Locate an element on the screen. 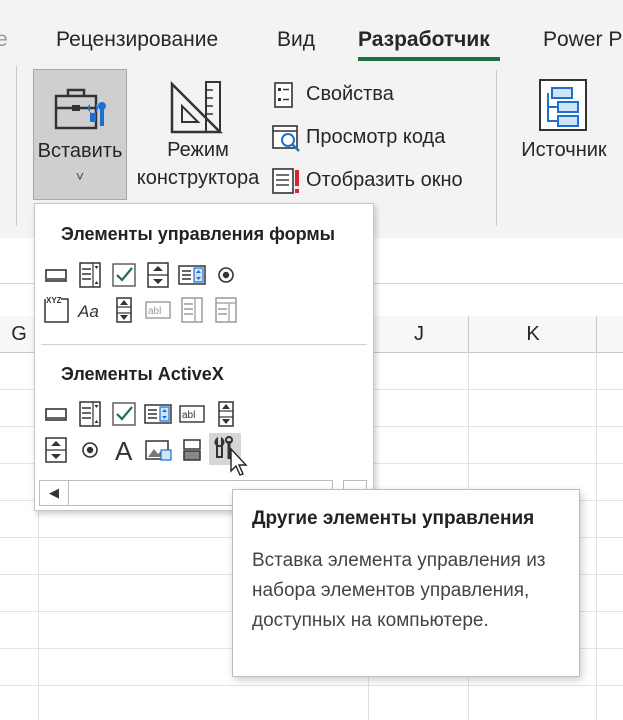 The image size is (623, 720). label-form-icon: Aa is located at coordinates (90, 310).